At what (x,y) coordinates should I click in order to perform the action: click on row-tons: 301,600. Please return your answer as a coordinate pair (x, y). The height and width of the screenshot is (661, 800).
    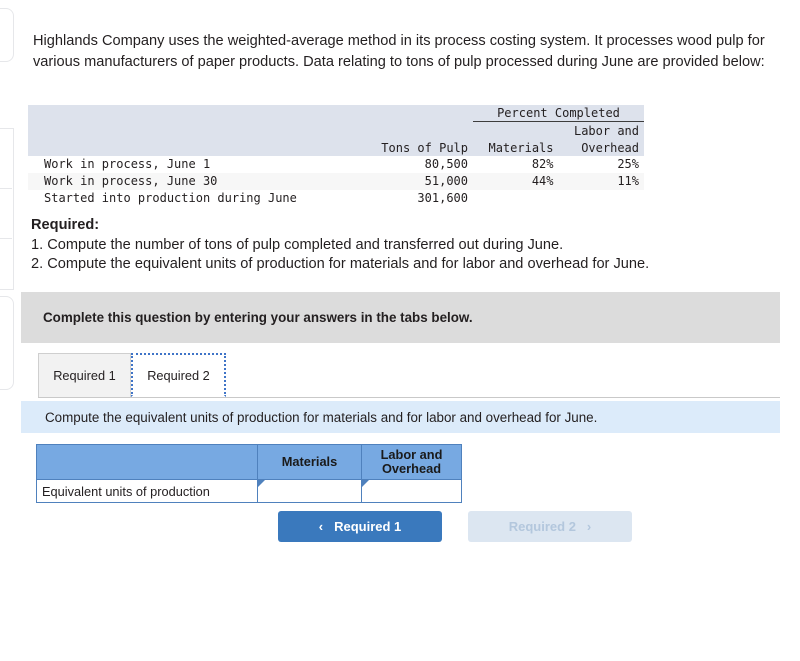
    Looking at the image, I should click on (400, 198).